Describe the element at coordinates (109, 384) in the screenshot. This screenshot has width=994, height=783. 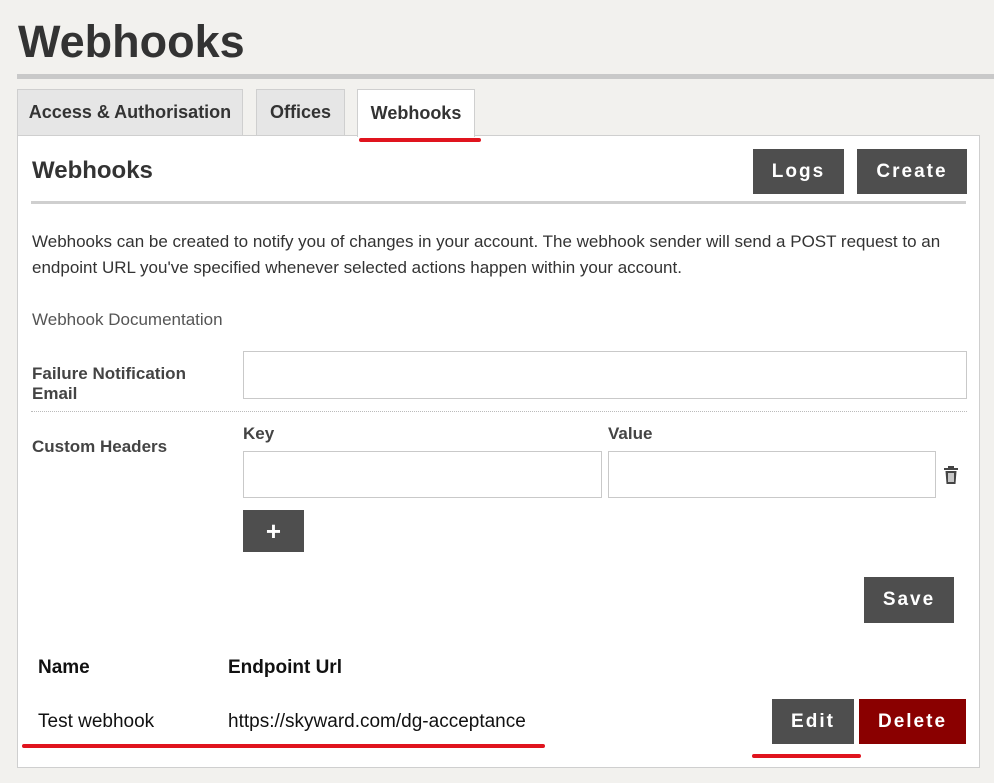
I see `failure-email-label: Failure Notification Email` at that location.